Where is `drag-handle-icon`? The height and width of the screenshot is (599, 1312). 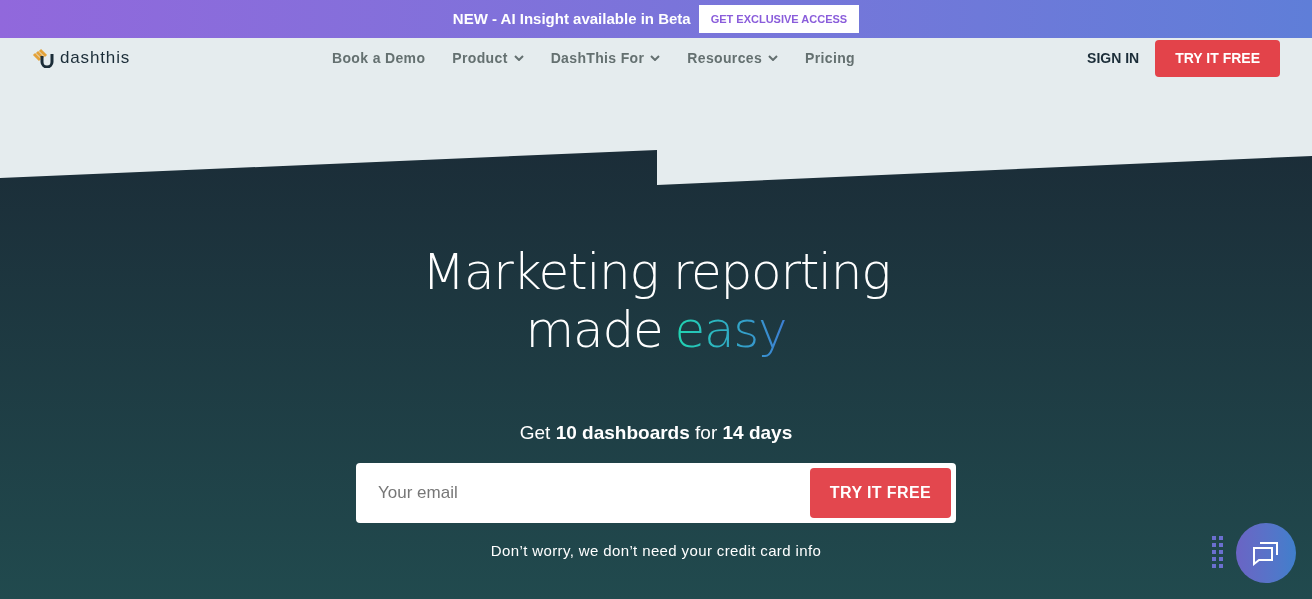
drag-handle-icon is located at coordinates (1217, 552).